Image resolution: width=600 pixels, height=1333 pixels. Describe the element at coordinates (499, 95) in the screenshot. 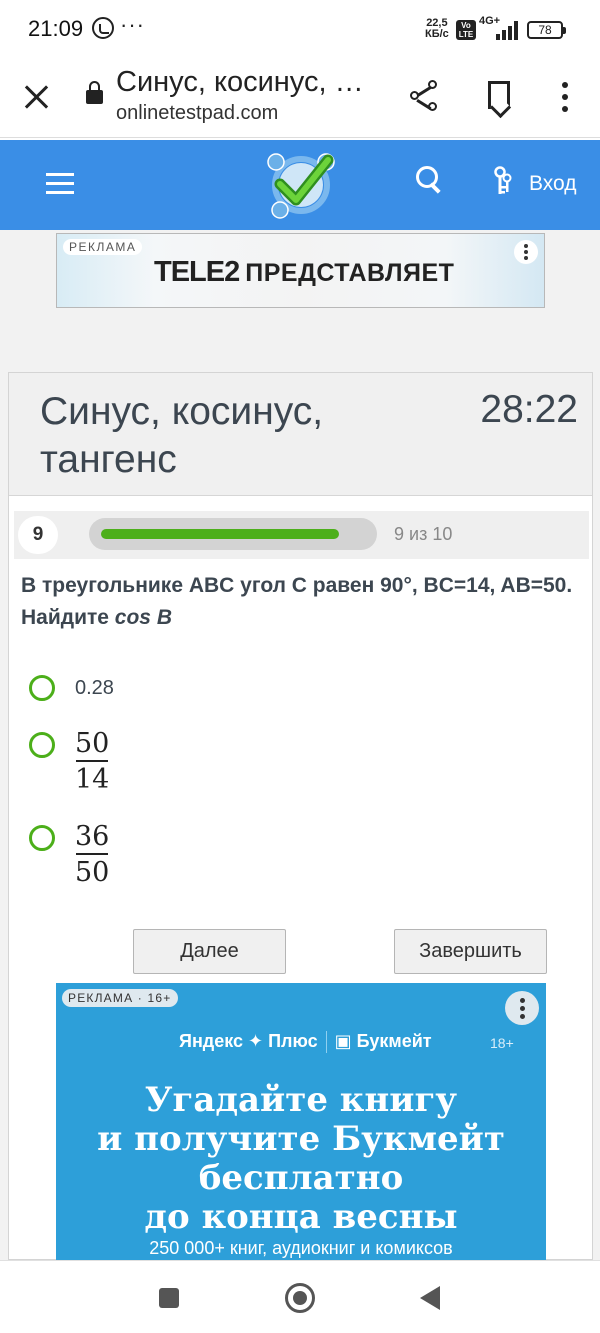

I see `bookmark-icon` at that location.